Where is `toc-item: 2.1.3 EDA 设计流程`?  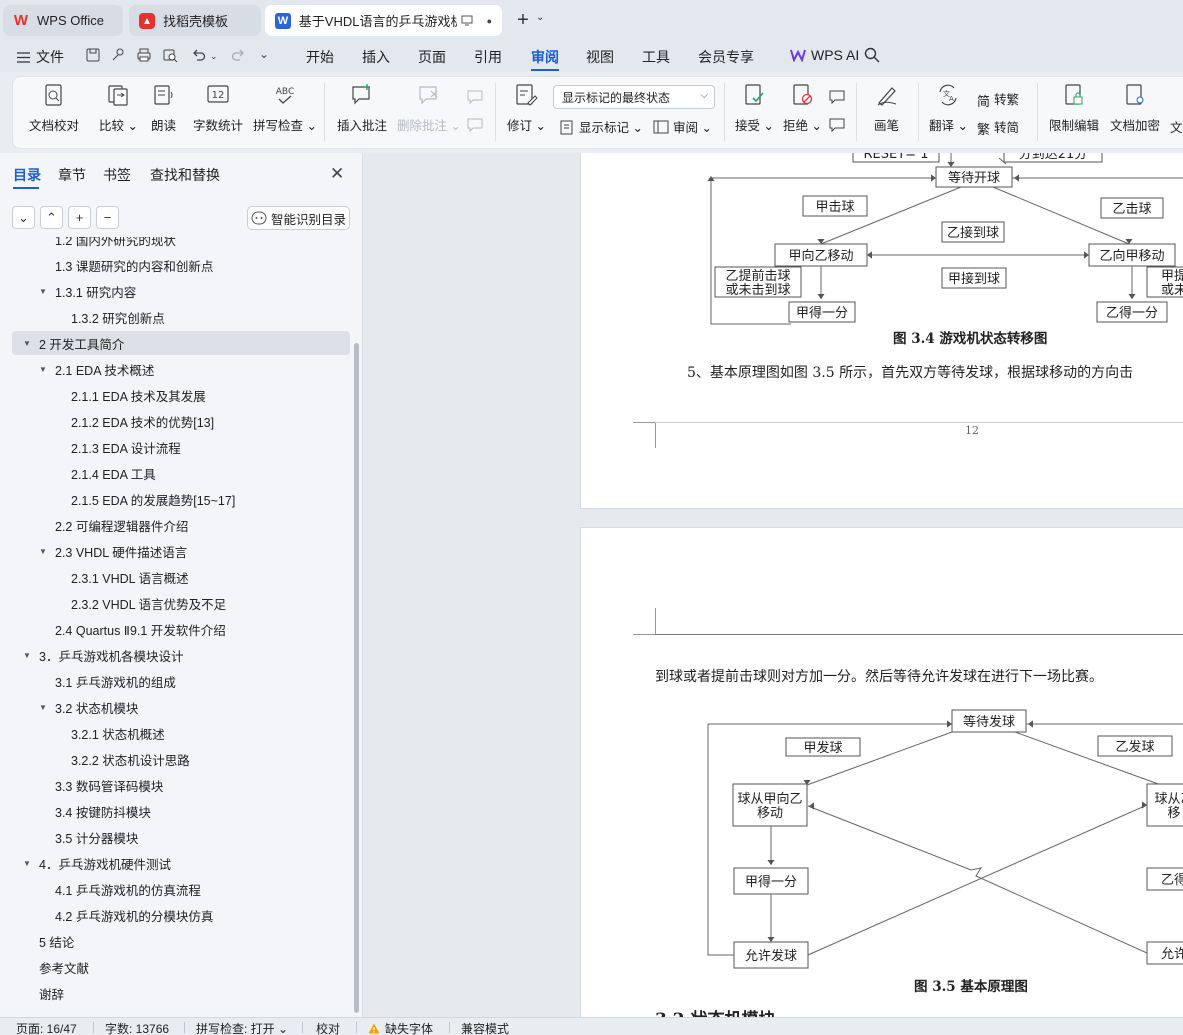
toc-item: 2.1.3 EDA 设计流程 is located at coordinates (181, 447).